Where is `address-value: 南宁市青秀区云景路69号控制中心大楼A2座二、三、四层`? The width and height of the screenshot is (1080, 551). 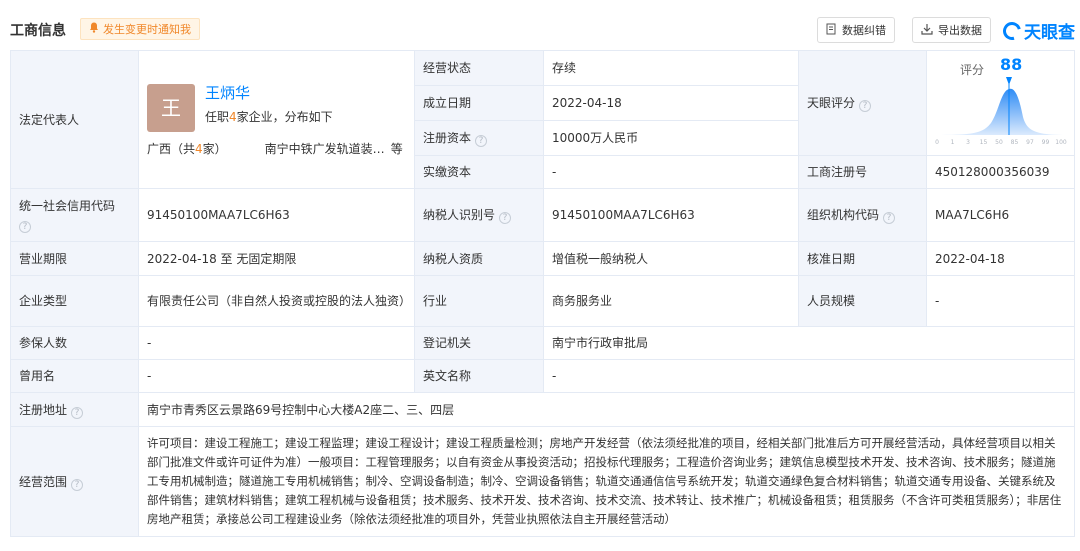
address-value: 南宁市青秀区云景路69号控制中心大楼A2座二、三、四层 is located at coordinates (606, 409).